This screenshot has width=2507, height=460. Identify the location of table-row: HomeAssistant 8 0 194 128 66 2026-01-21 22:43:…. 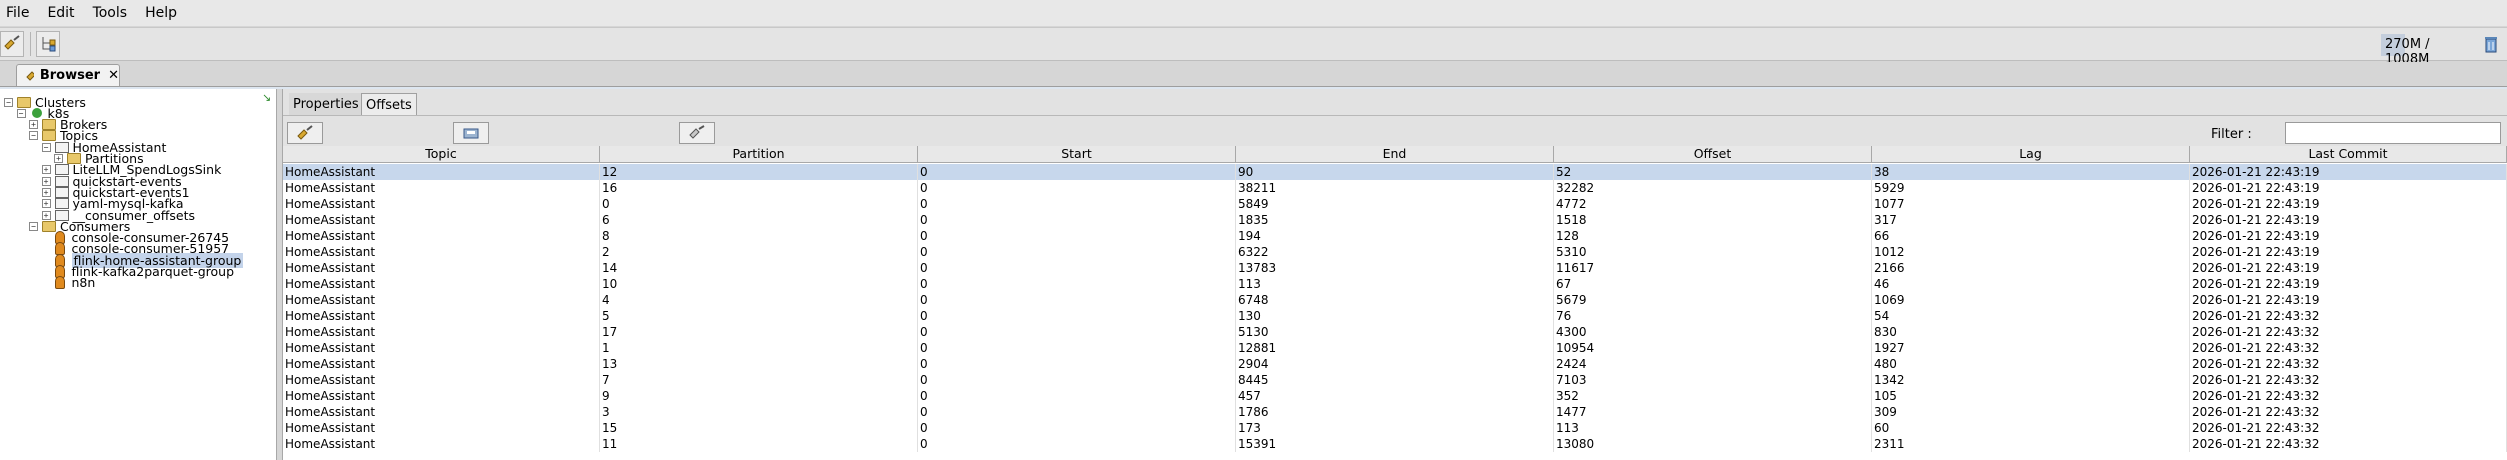
(1395, 236).